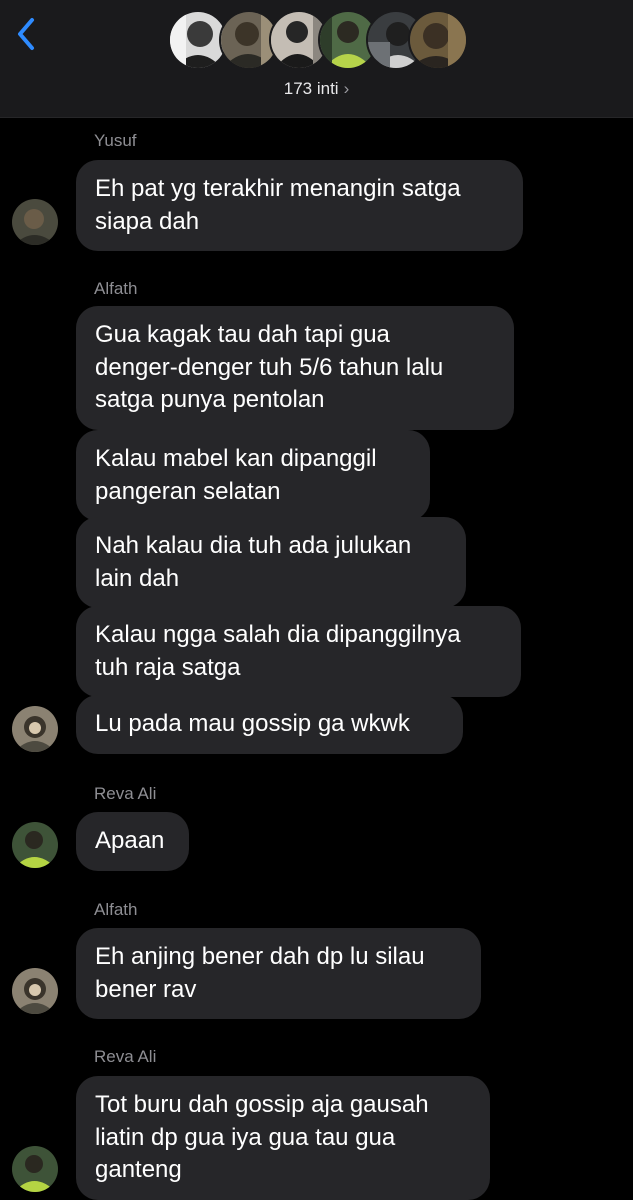 Image resolution: width=633 pixels, height=1200 pixels. Describe the element at coordinates (132, 841) in the screenshot. I see `message-bubble: Apaan` at that location.